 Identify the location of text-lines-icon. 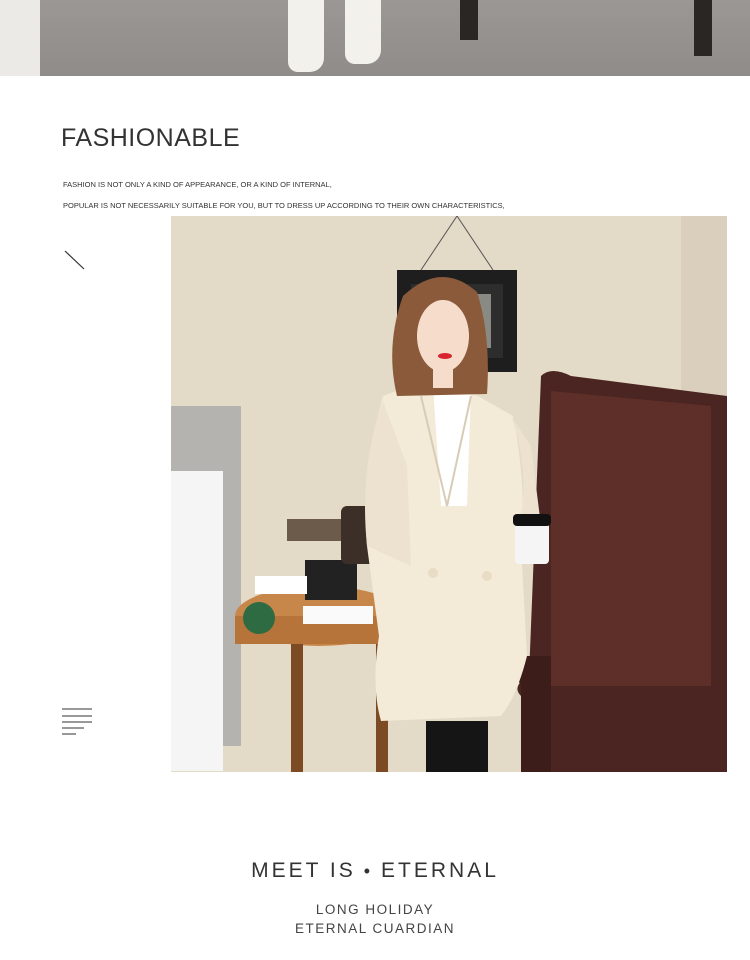
(77, 721).